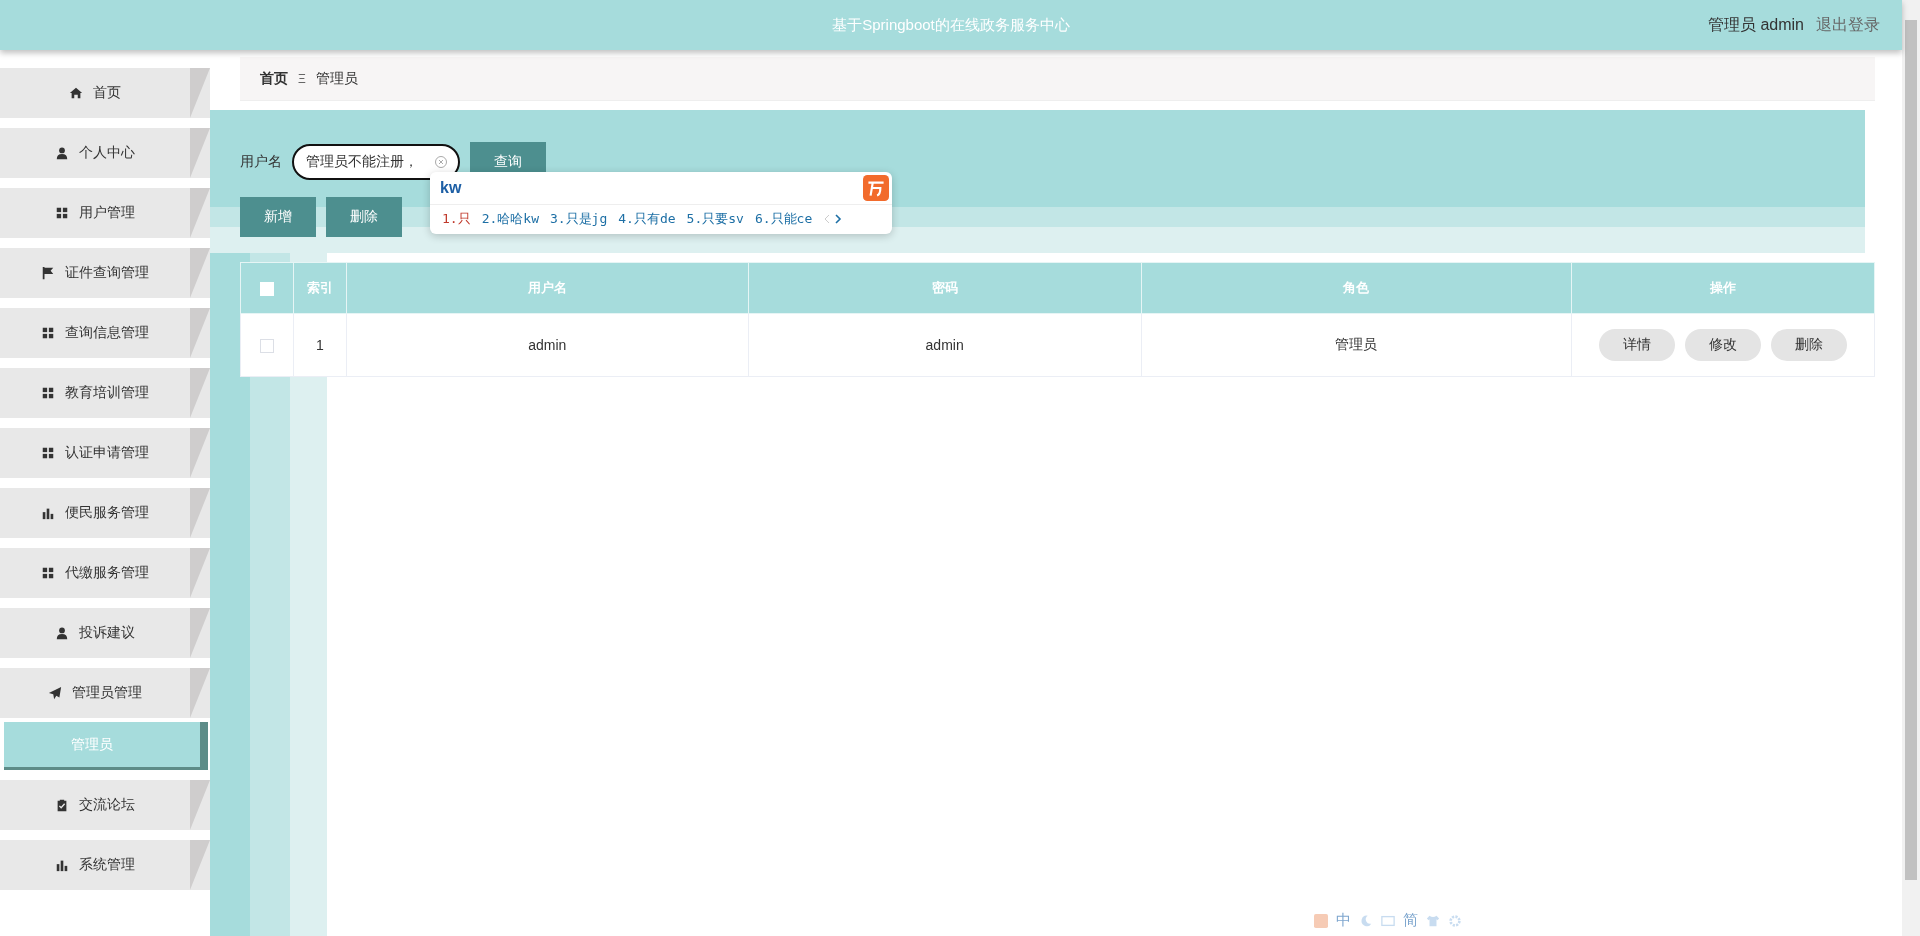 The height and width of the screenshot is (936, 1920). I want to click on site-title: 基于Springboot的在线政务服务中心, so click(951, 25).